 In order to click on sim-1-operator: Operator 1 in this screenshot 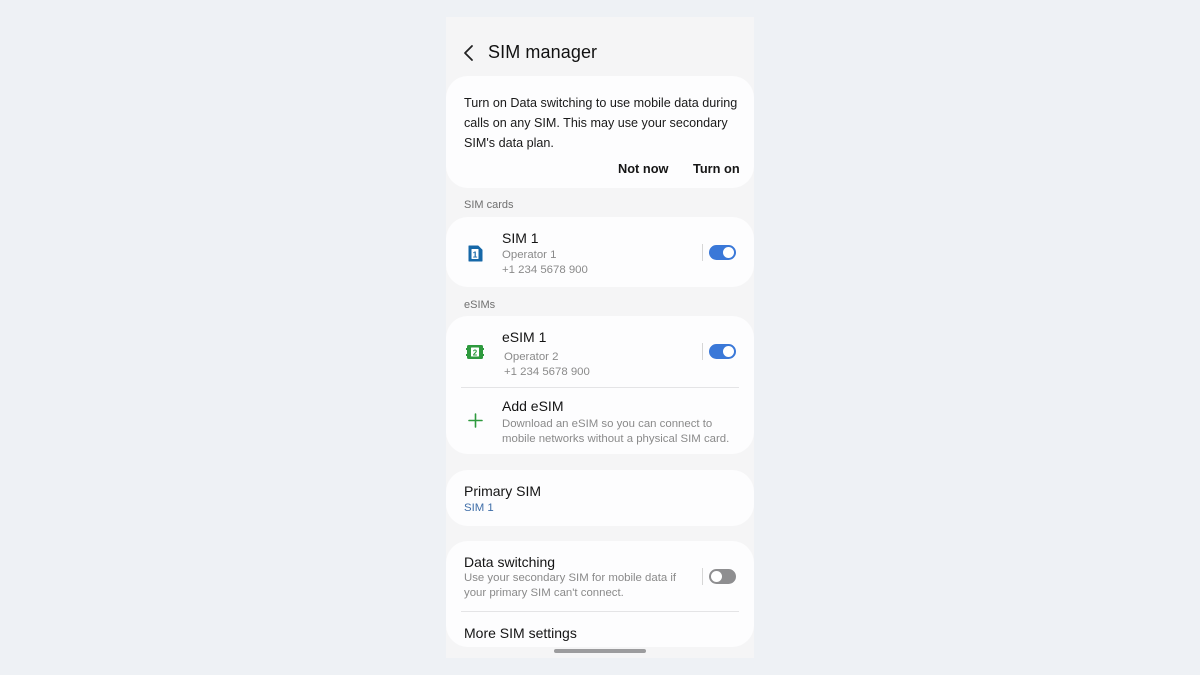, I will do `click(529, 255)`.